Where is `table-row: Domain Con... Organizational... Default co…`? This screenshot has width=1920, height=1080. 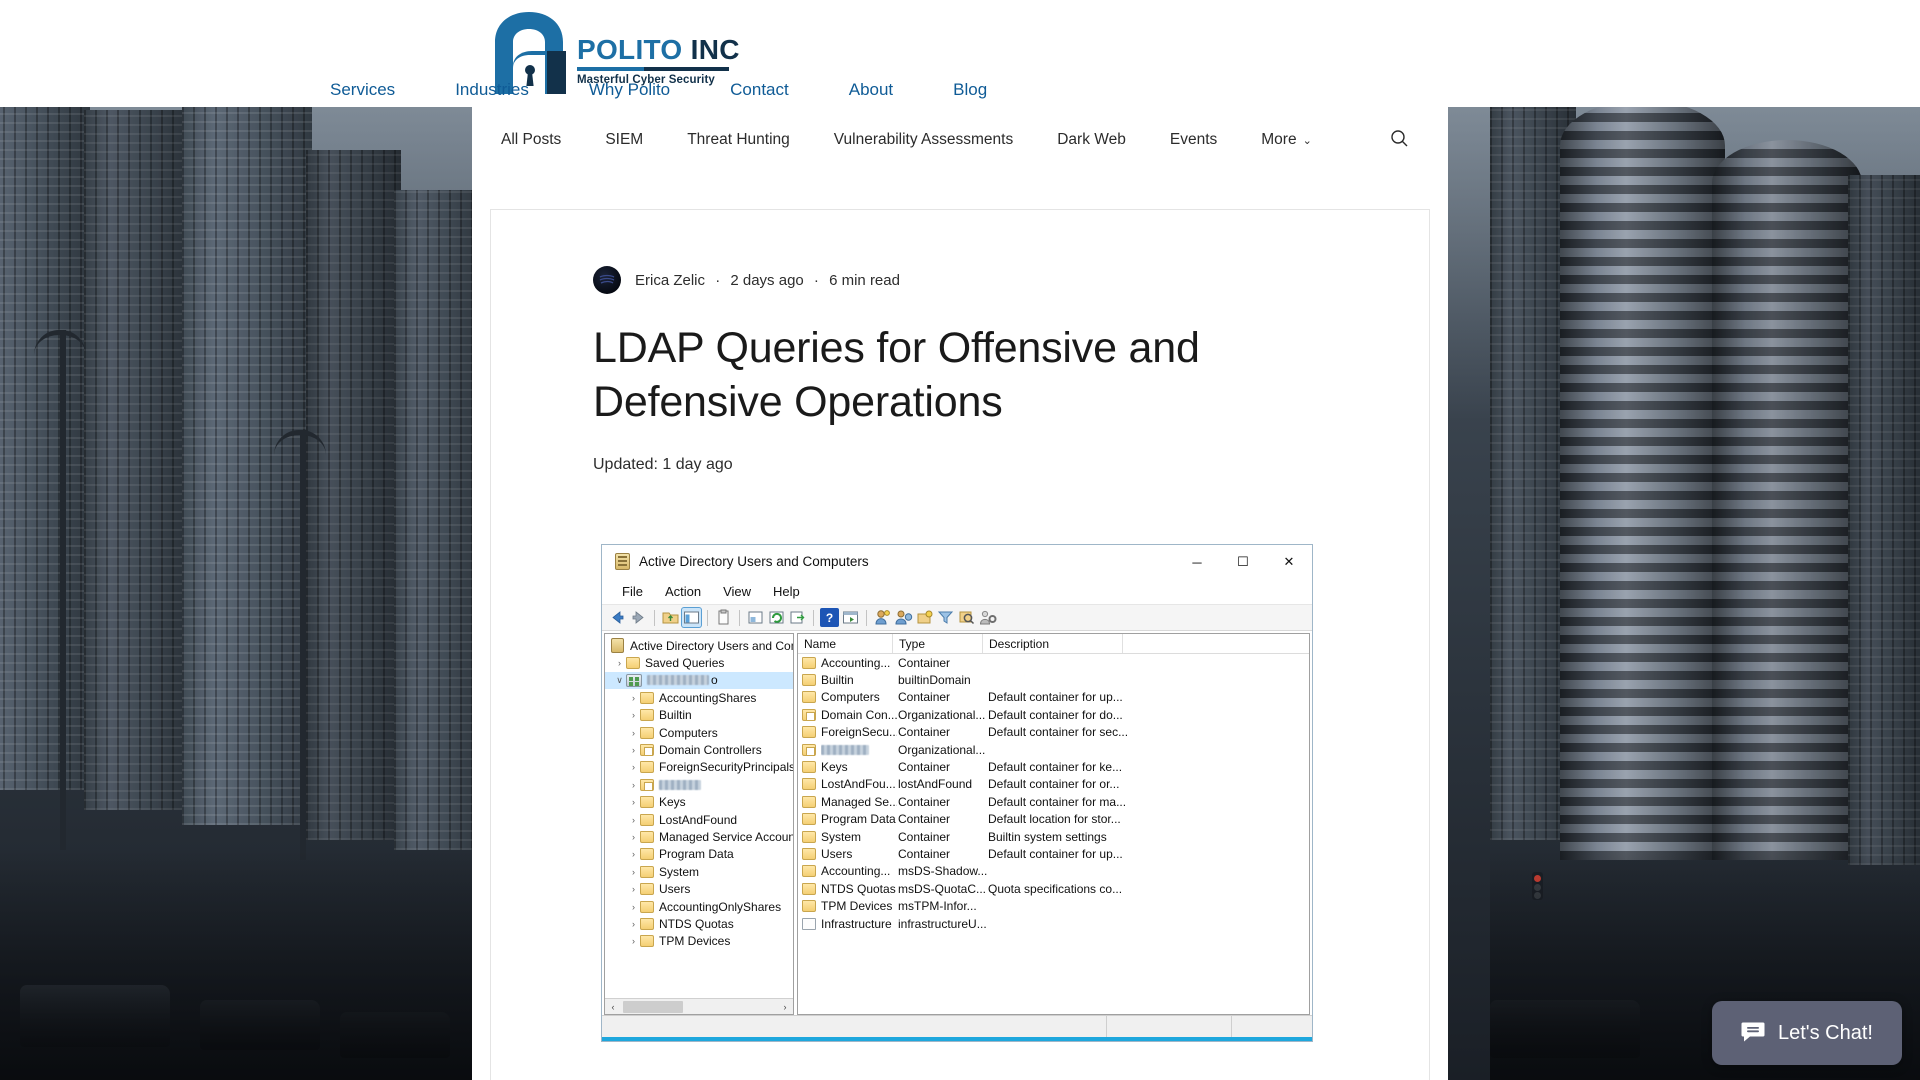
table-row: Domain Con... Organizational... Default co… is located at coordinates (1053, 714).